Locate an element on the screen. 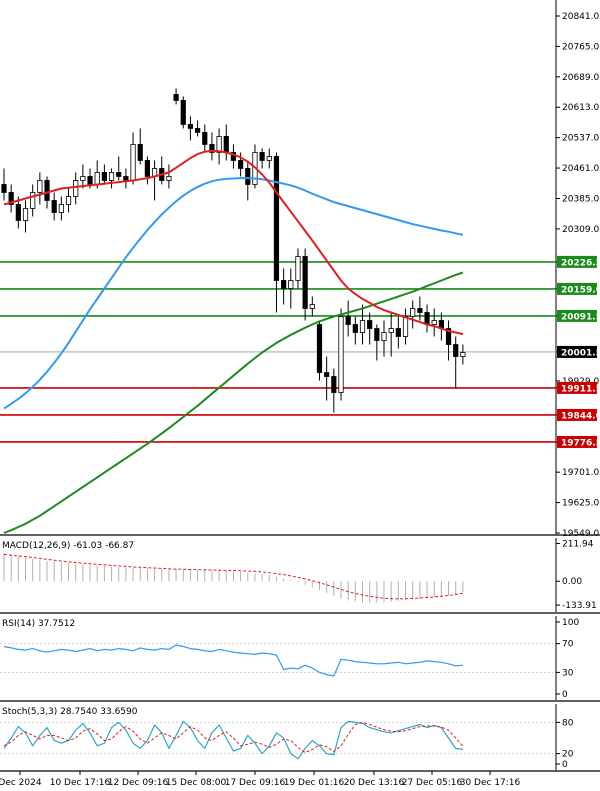  macd-tick-label: 0.00 is located at coordinates (572, 582).